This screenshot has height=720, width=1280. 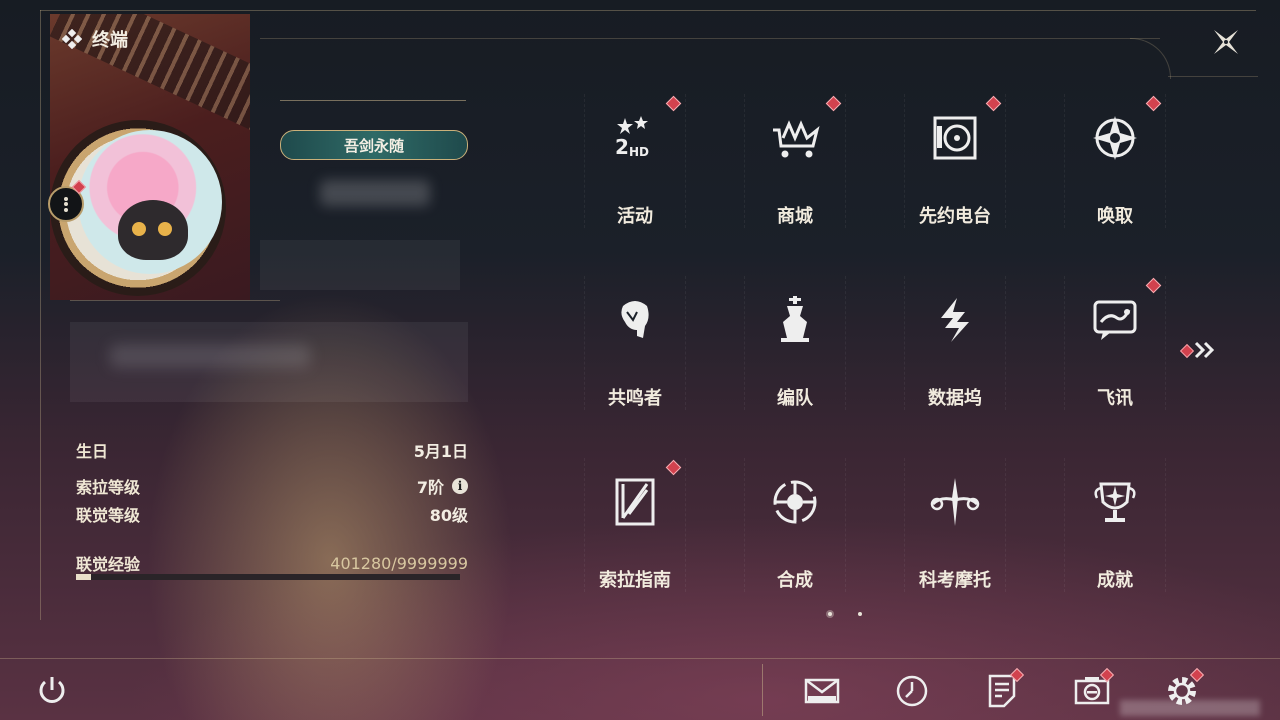 What do you see at coordinates (272, 514) in the screenshot?
I see `stat-union-level: 联觉等级 80级` at bounding box center [272, 514].